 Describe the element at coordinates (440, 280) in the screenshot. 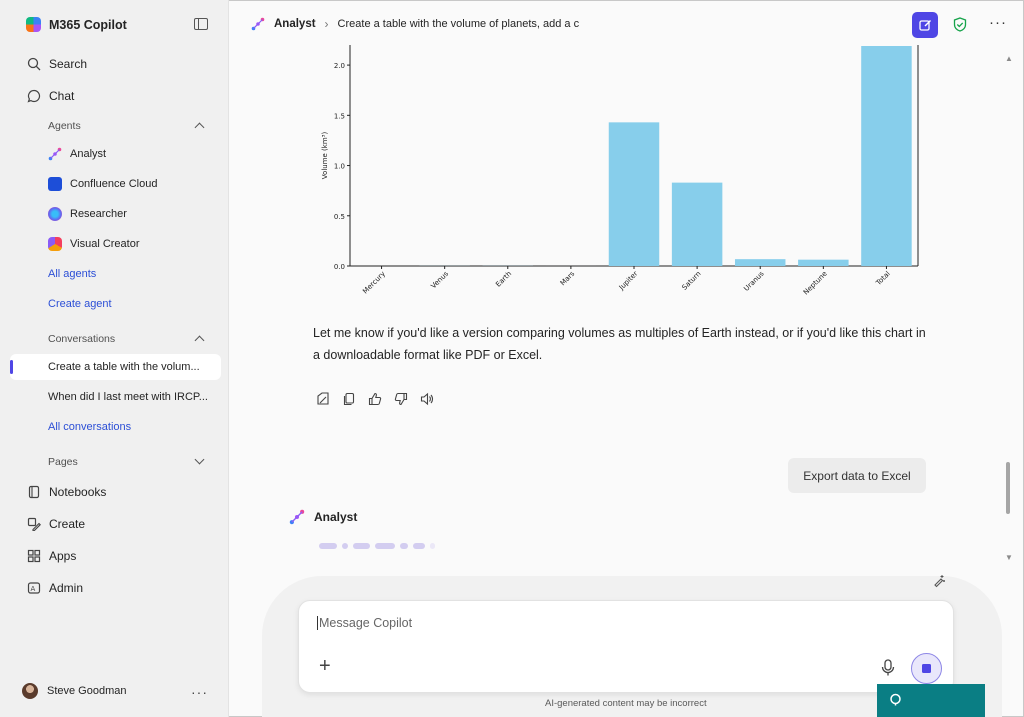

I see `x-tick-label: Venus` at that location.